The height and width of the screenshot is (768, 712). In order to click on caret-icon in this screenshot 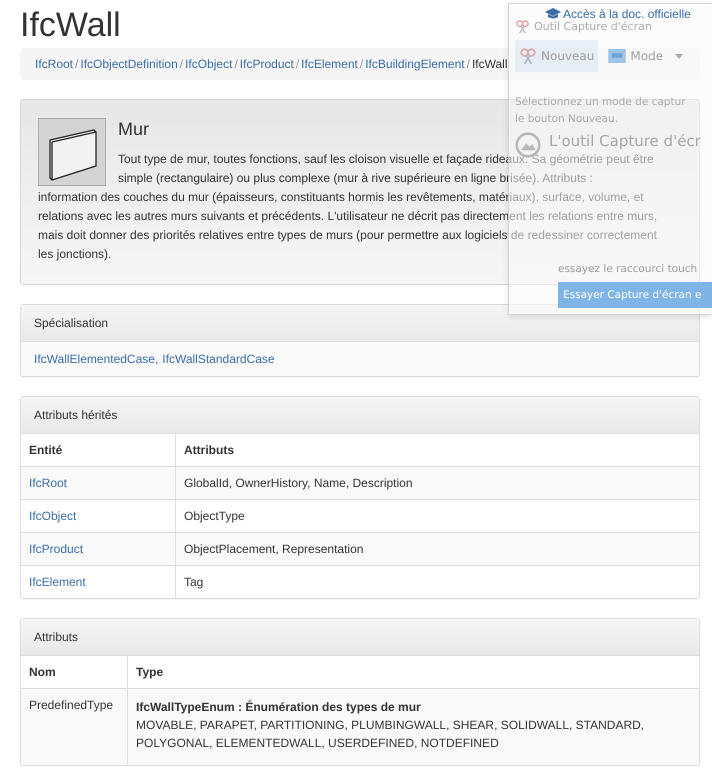, I will do `click(679, 56)`.